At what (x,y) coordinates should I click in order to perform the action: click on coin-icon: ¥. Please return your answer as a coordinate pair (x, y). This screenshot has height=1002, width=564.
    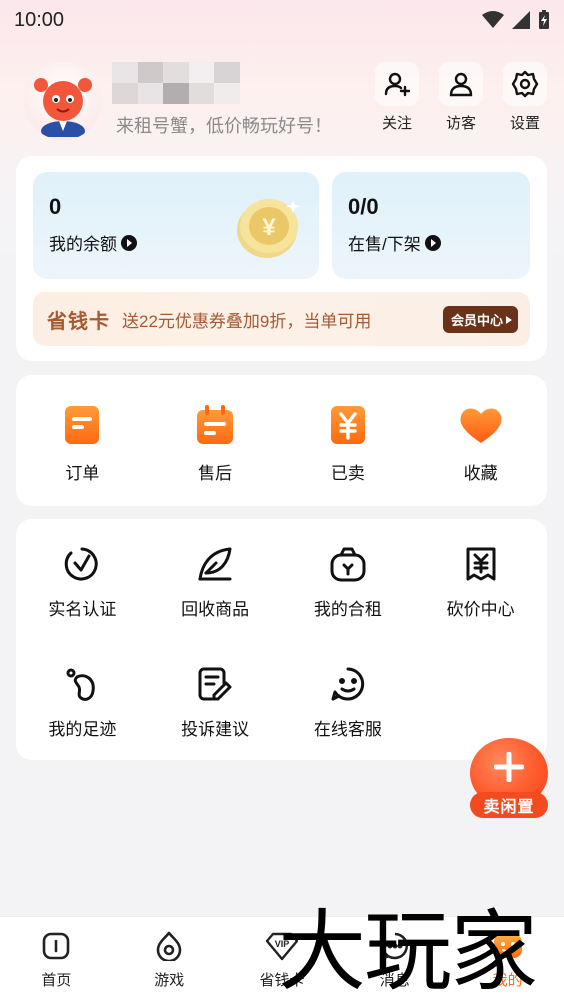
    Looking at the image, I should click on (268, 228).